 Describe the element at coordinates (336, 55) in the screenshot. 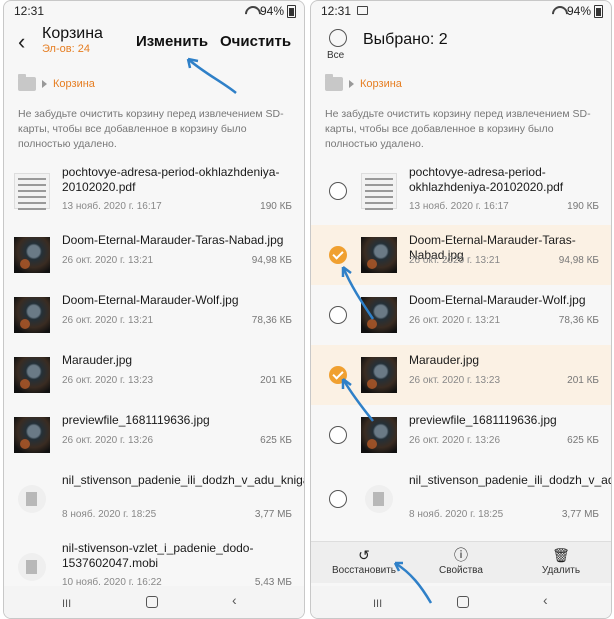

I see `select-all-label: Все` at that location.